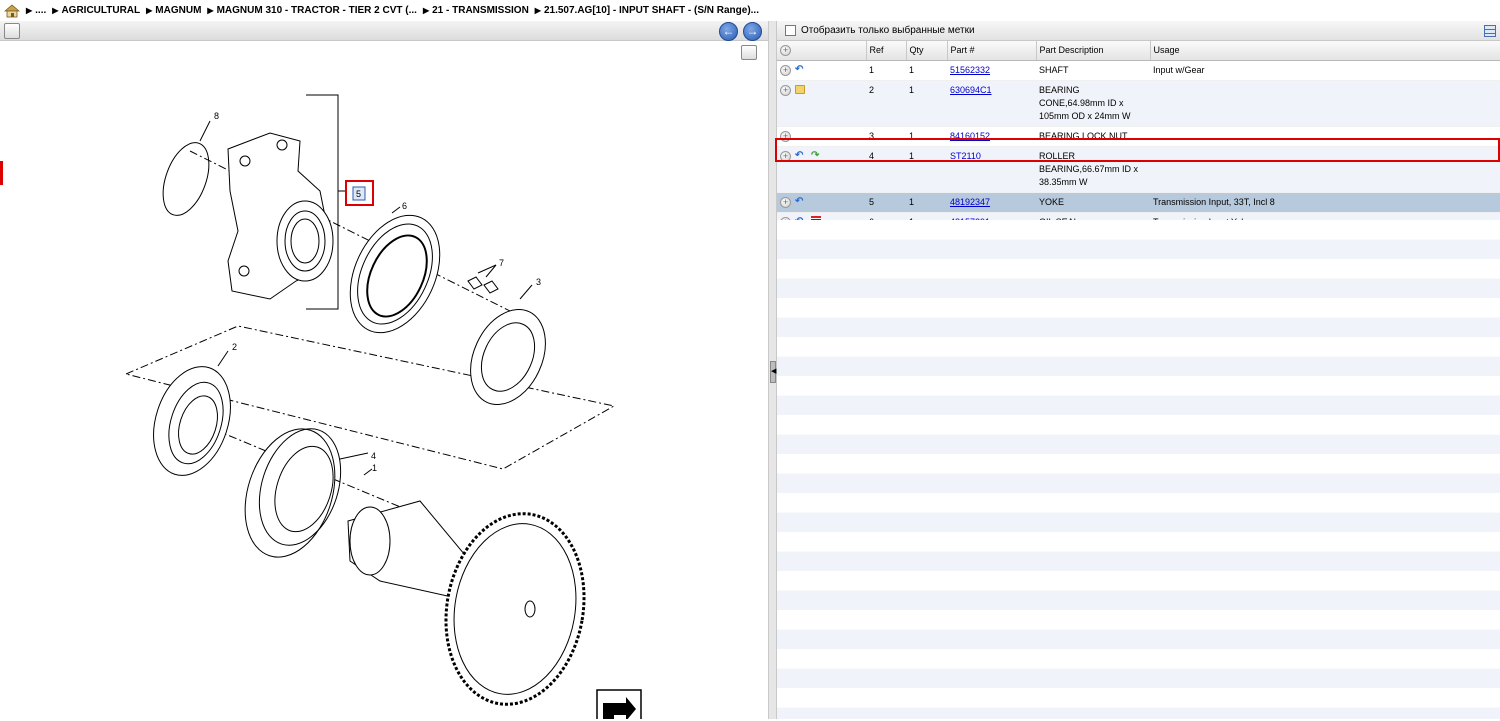 The image size is (1500, 721). I want to click on note-icon, so click(800, 89).